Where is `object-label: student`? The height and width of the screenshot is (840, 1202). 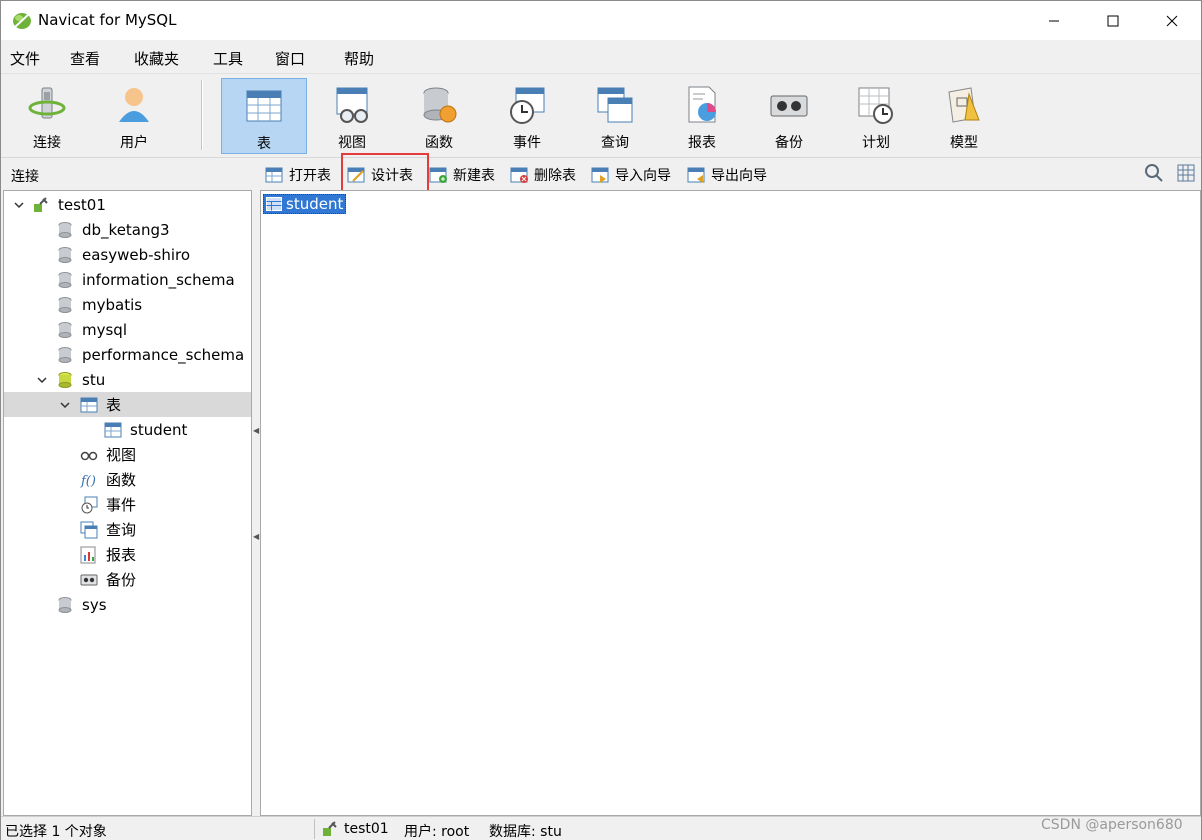 object-label: student is located at coordinates (315, 204).